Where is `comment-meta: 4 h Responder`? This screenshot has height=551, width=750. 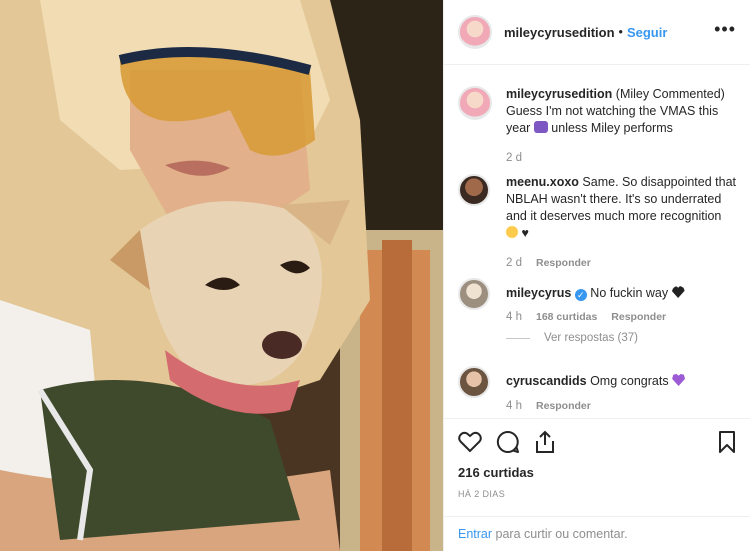 comment-meta: 4 h Responder is located at coordinates (548, 406).